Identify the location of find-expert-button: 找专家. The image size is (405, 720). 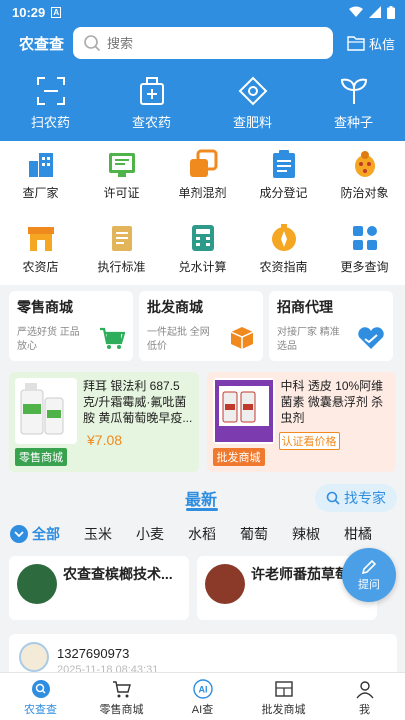
(356, 498).